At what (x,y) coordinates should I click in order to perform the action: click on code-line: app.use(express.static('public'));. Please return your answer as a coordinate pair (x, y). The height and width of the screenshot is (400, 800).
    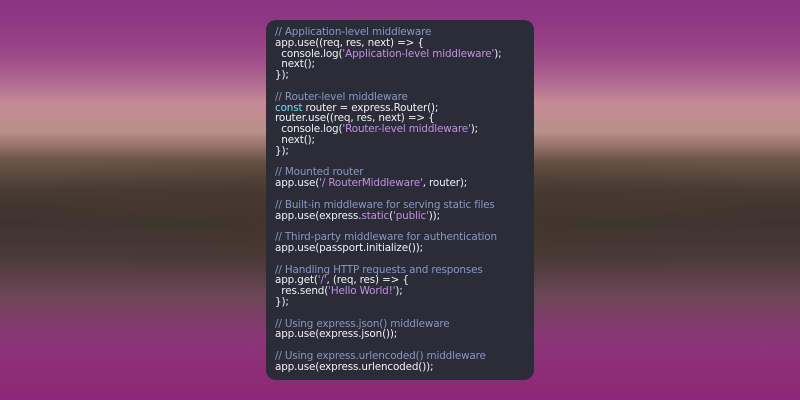
    Looking at the image, I should click on (404, 215).